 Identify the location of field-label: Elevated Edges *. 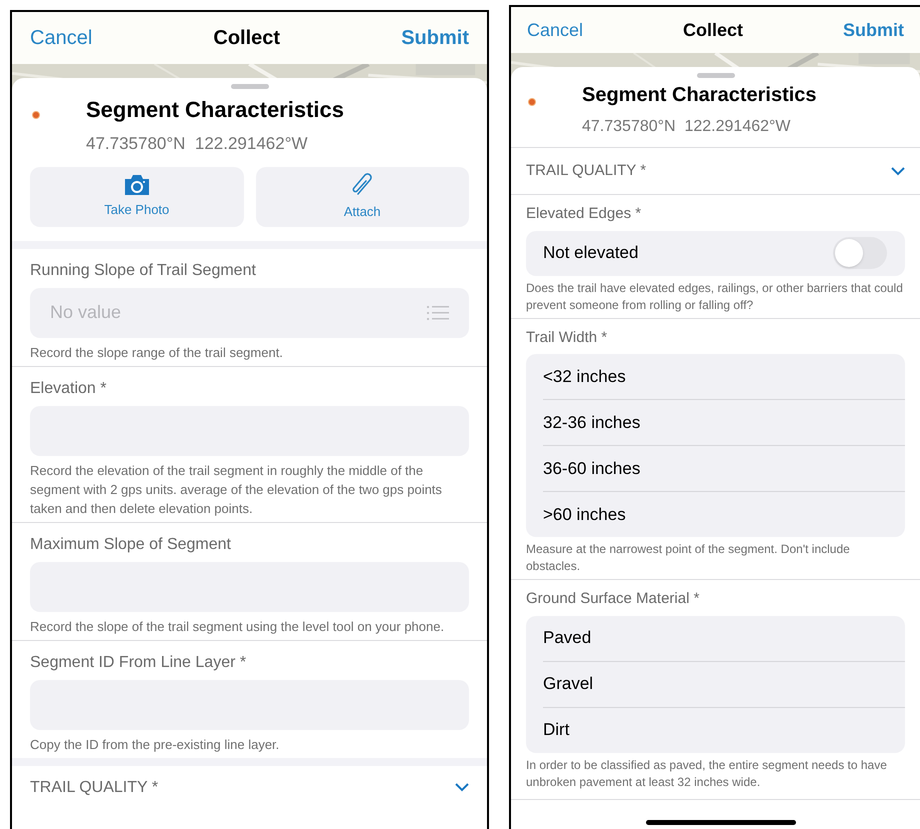
(584, 214).